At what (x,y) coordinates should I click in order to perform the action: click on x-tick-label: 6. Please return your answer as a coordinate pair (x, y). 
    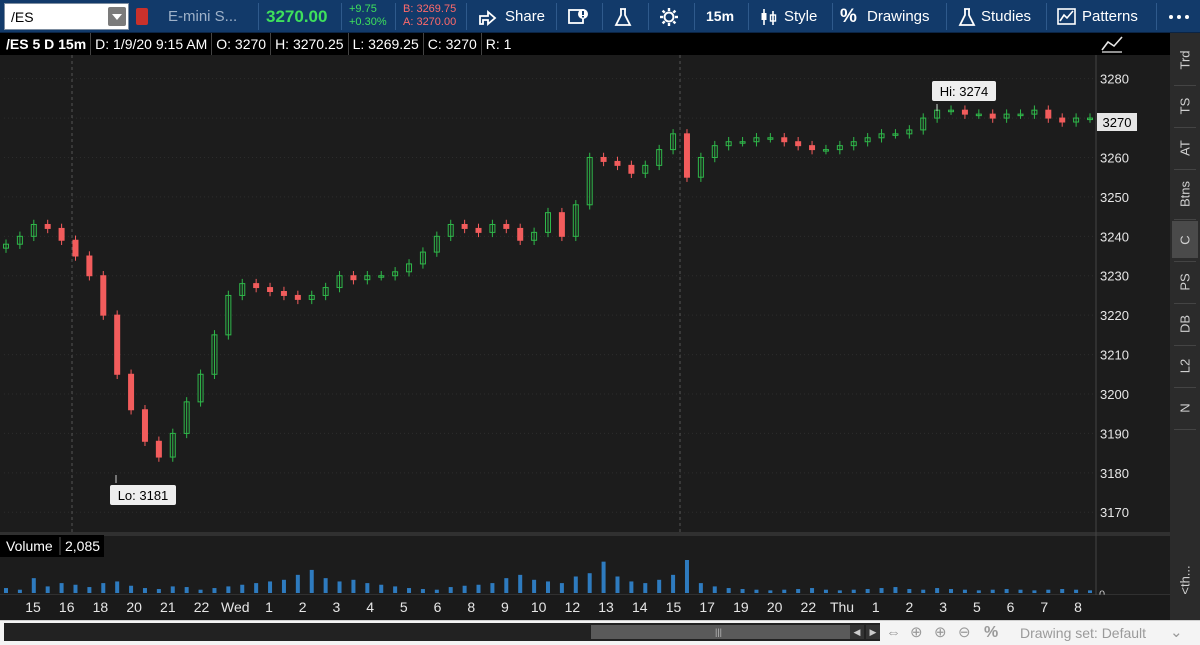
    Looking at the image, I should click on (1011, 607).